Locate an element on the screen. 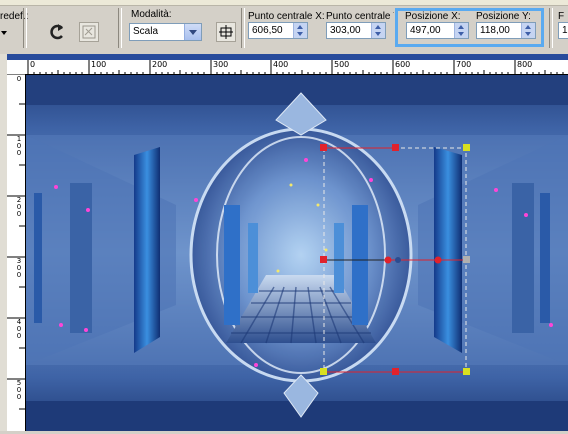 This screenshot has width=568, height=434. reset-icon is located at coordinates (58, 32).